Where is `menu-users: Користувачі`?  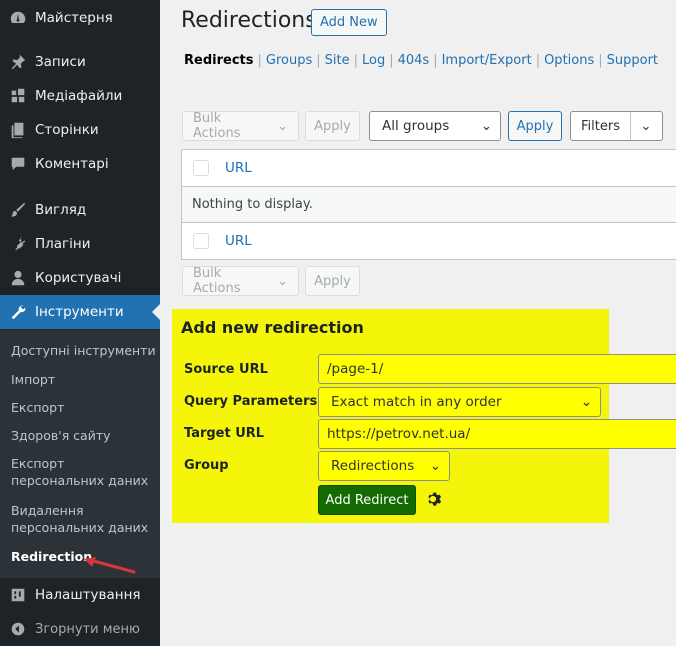
menu-users: Користувачі is located at coordinates (80, 278).